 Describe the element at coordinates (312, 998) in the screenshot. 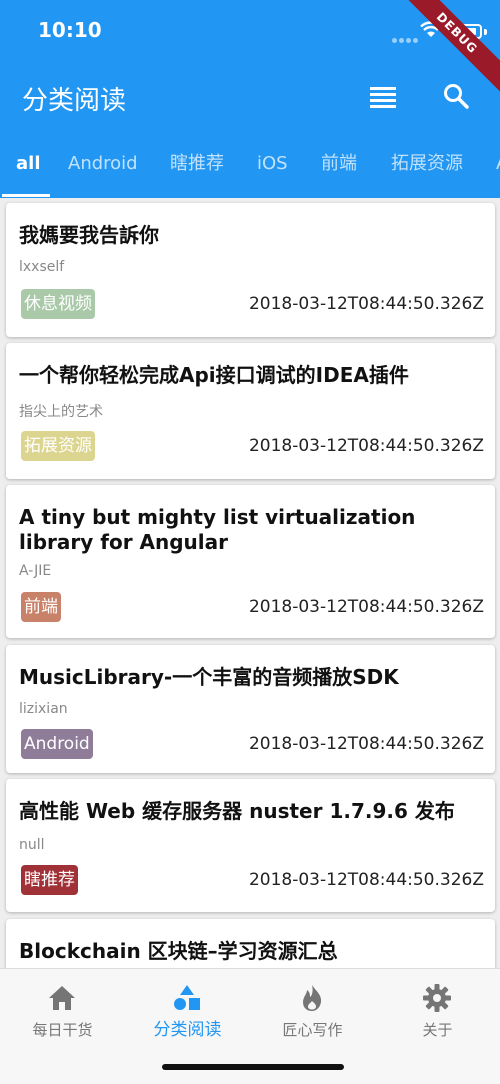

I see `fire-icon` at that location.